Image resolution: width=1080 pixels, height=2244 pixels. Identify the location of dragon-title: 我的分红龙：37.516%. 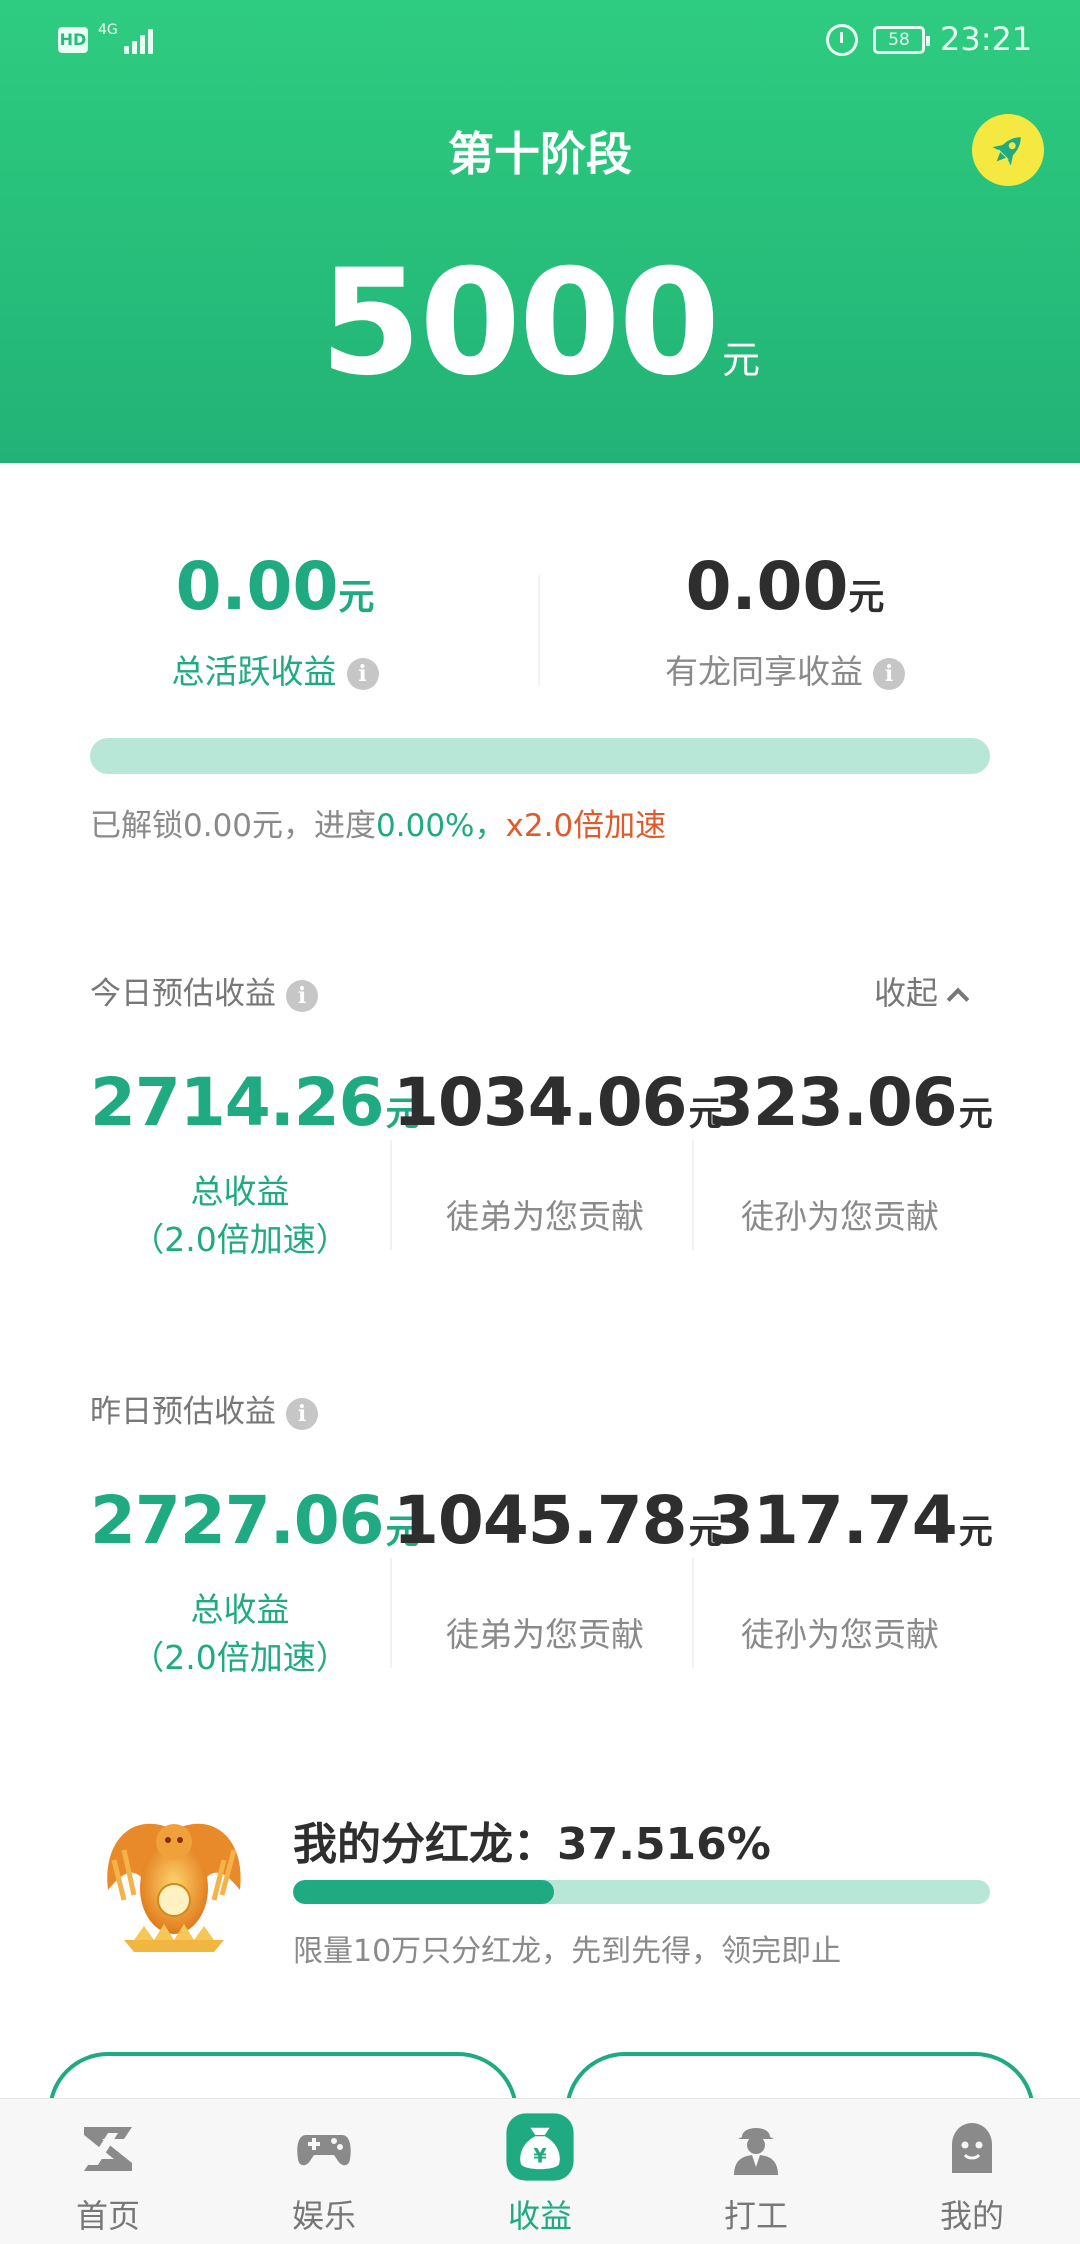
(532, 1844).